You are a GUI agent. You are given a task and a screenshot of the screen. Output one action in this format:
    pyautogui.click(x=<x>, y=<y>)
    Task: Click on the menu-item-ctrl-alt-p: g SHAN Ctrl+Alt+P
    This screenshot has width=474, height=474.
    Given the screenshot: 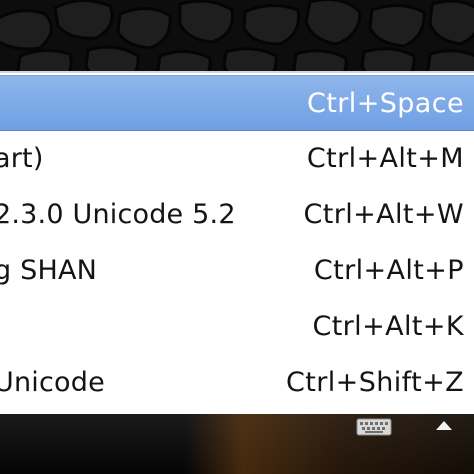 What is the action you would take?
    pyautogui.click(x=237, y=271)
    